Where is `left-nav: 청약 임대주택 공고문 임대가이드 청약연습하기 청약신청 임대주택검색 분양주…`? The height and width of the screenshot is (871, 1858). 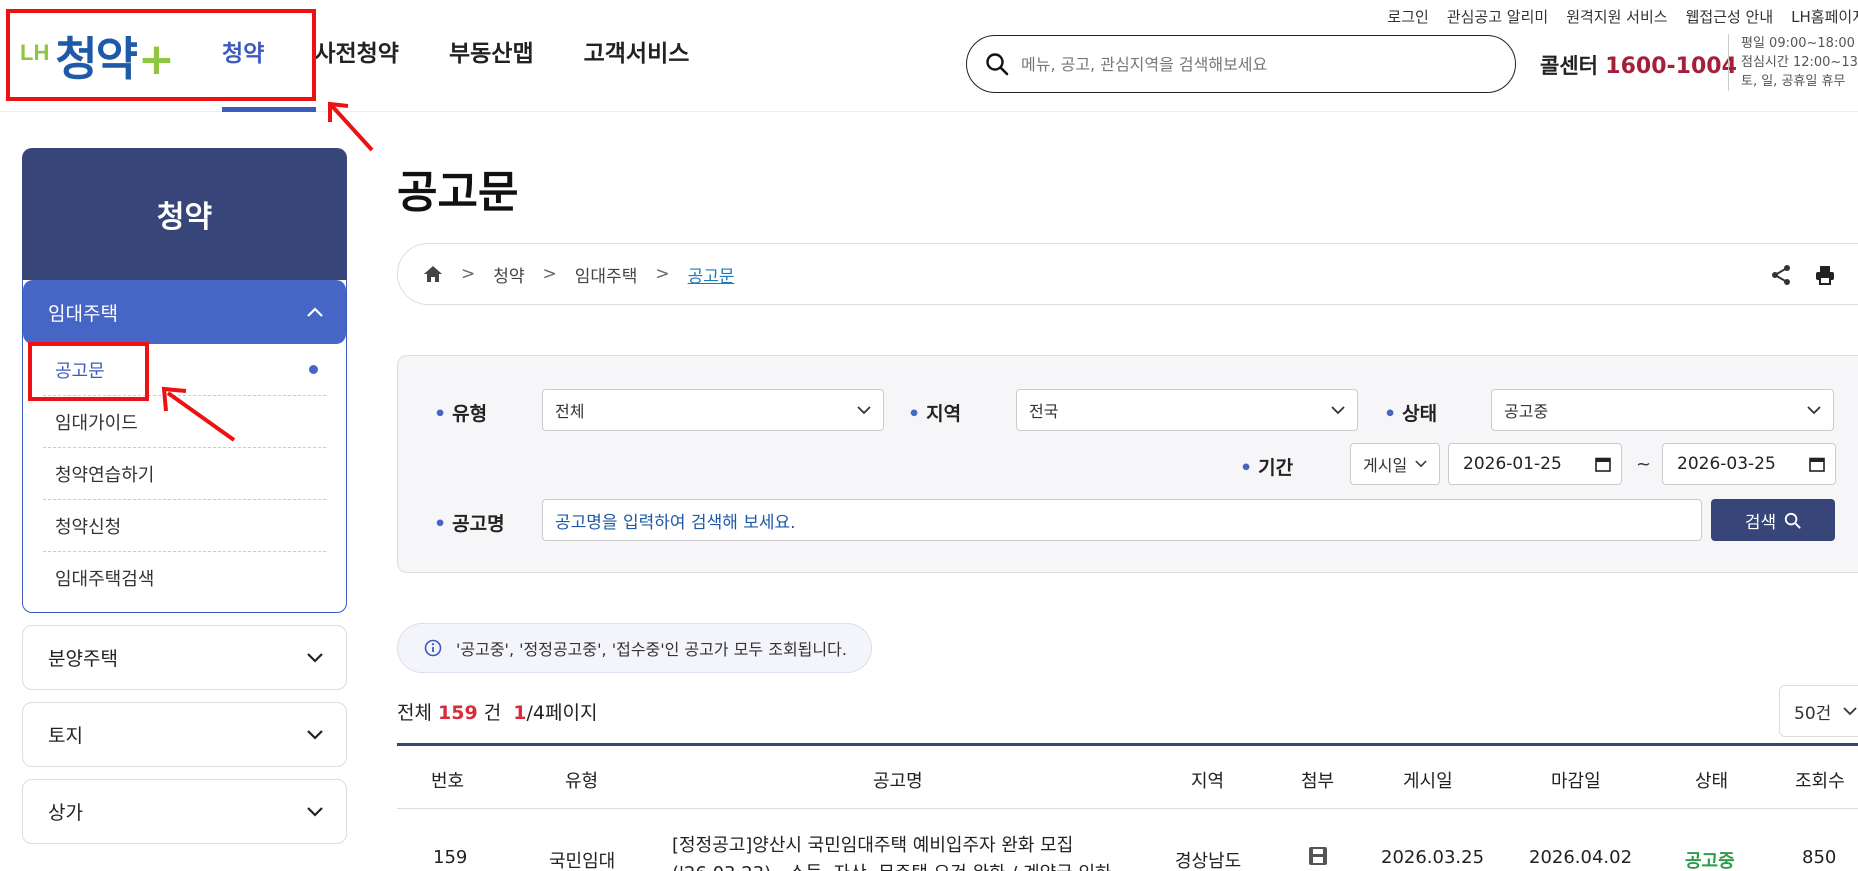
left-nav: 청약 임대주택 공고문 임대가이드 청약연습하기 청약신청 임대주택검색 분양주… is located at coordinates (184, 496).